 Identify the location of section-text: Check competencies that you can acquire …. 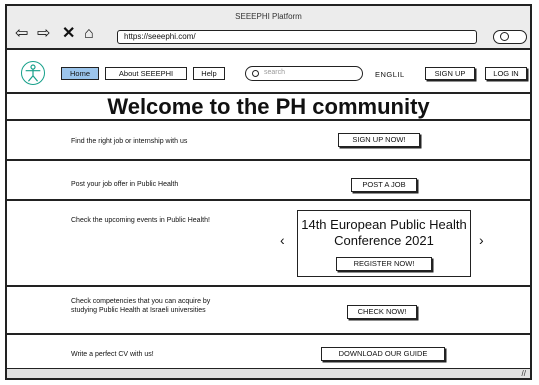
(141, 306).